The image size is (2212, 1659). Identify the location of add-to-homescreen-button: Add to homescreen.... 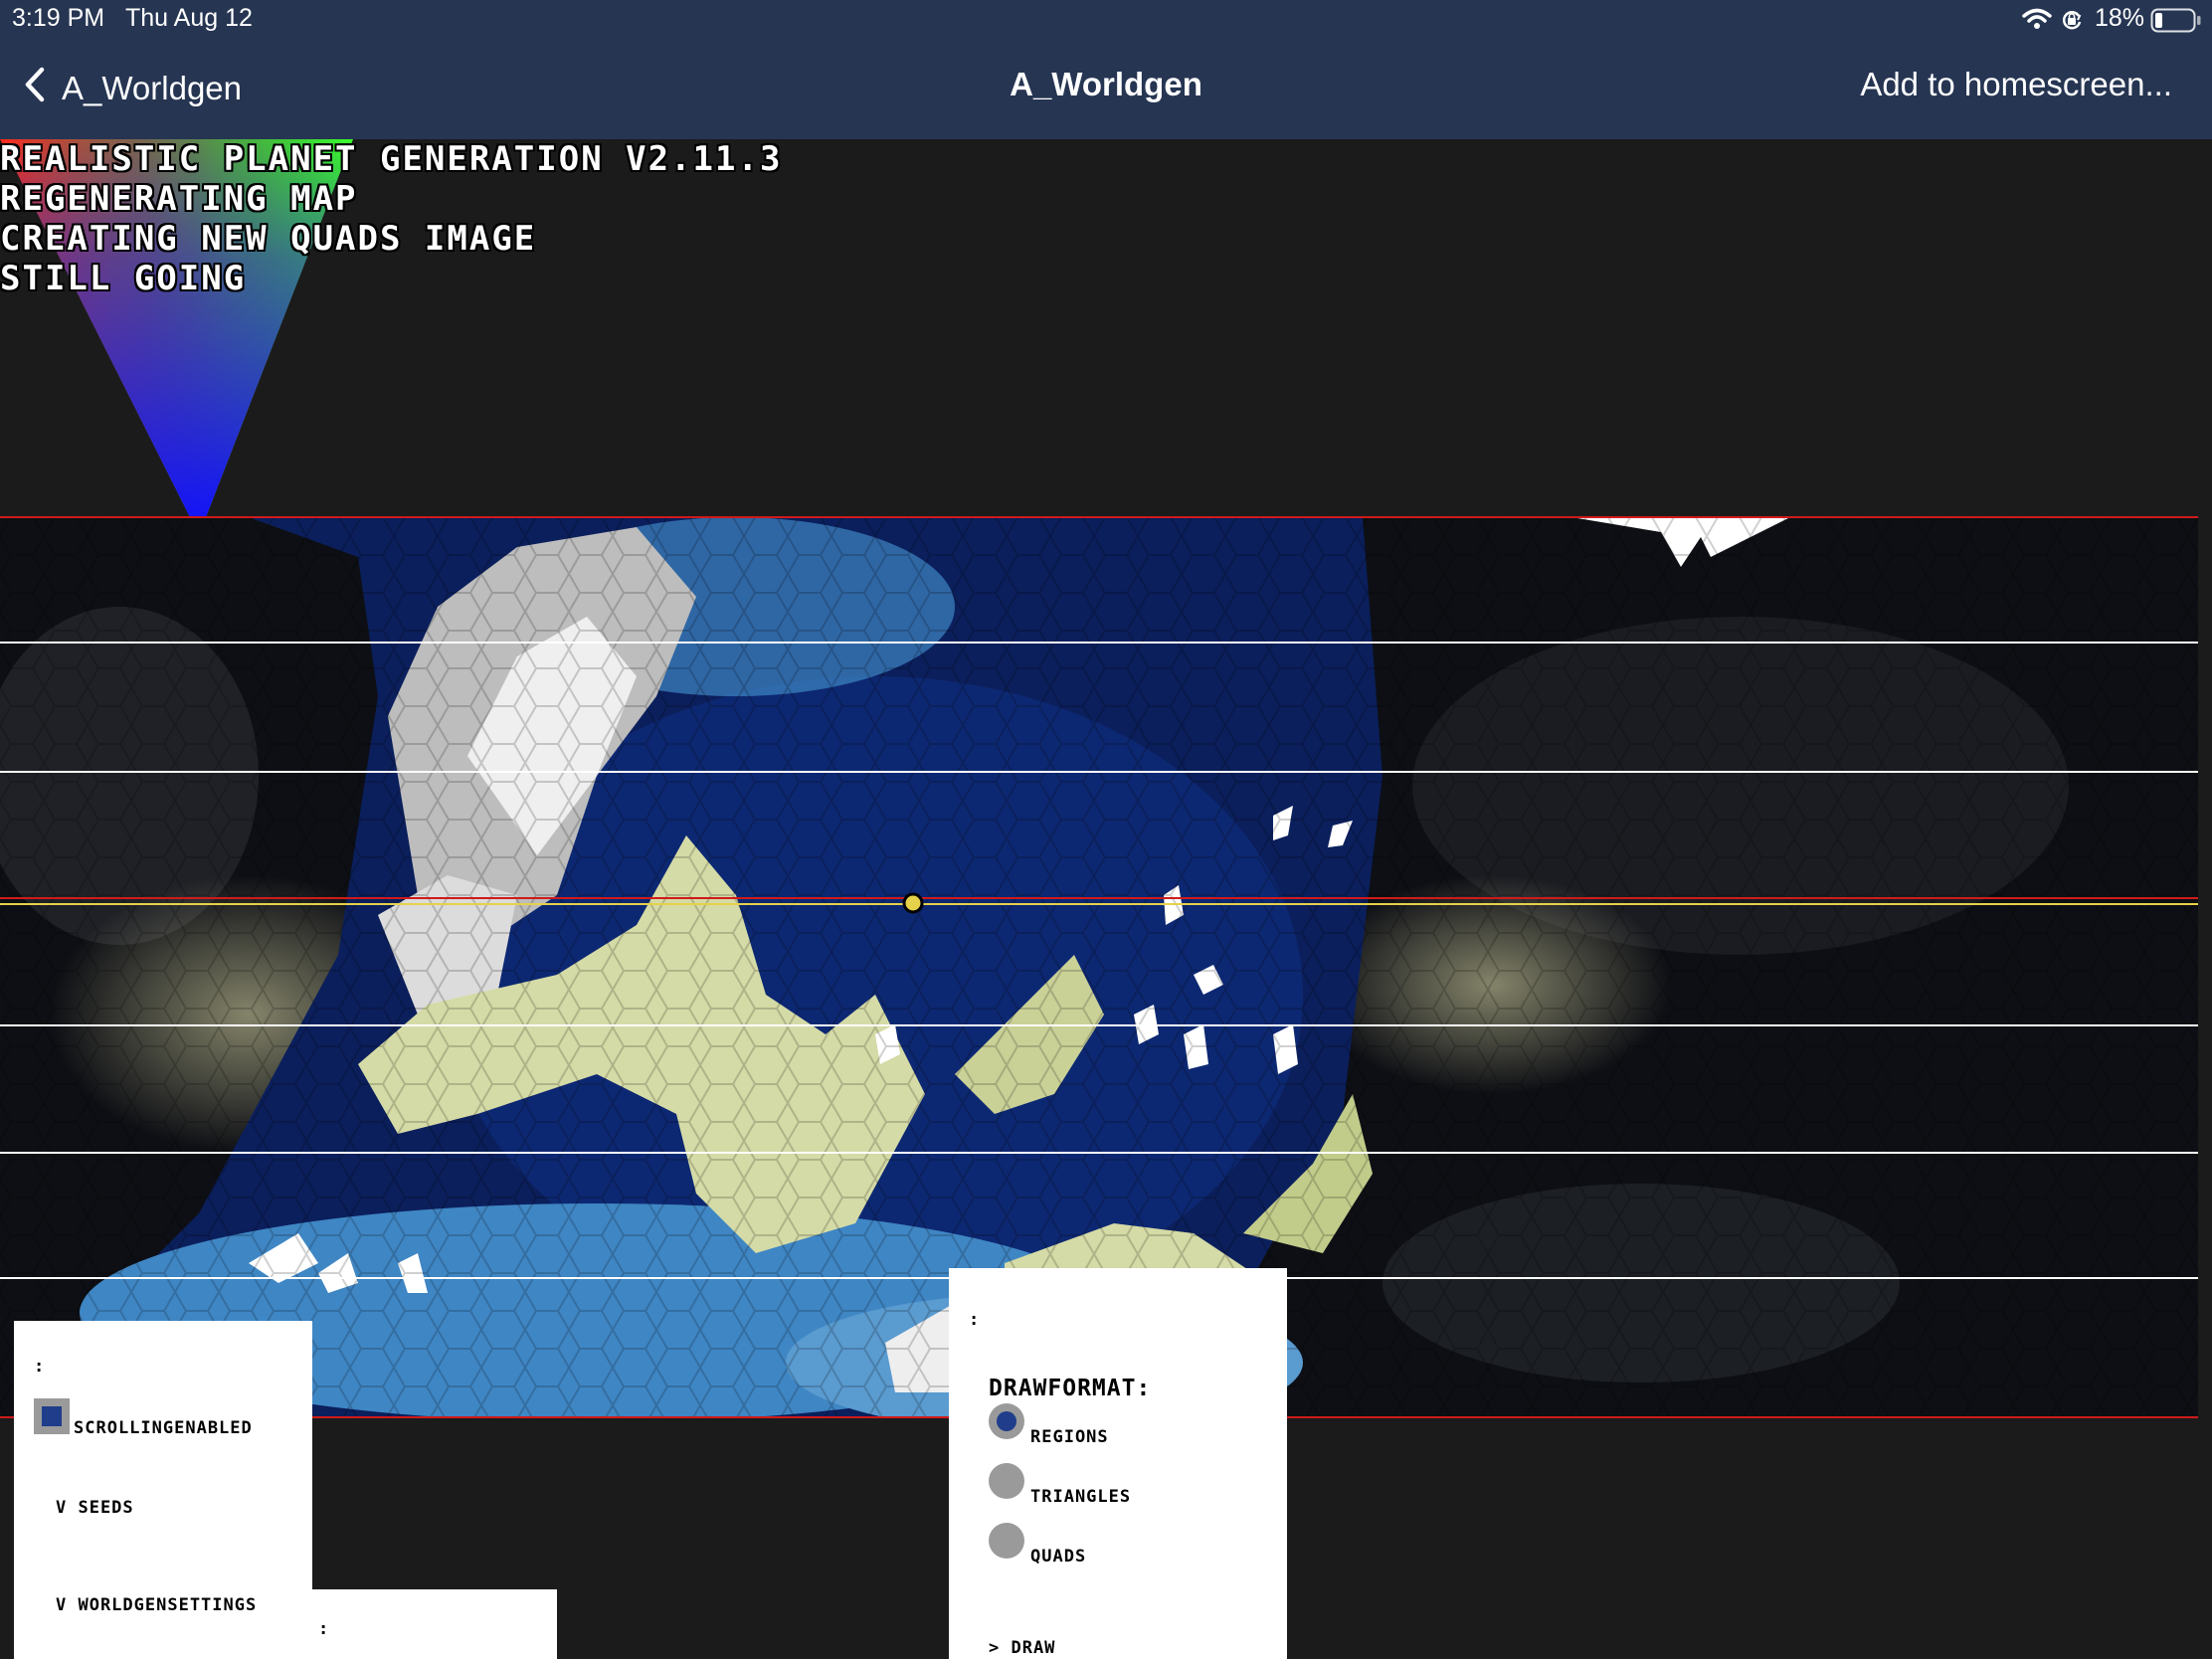
(2016, 84).